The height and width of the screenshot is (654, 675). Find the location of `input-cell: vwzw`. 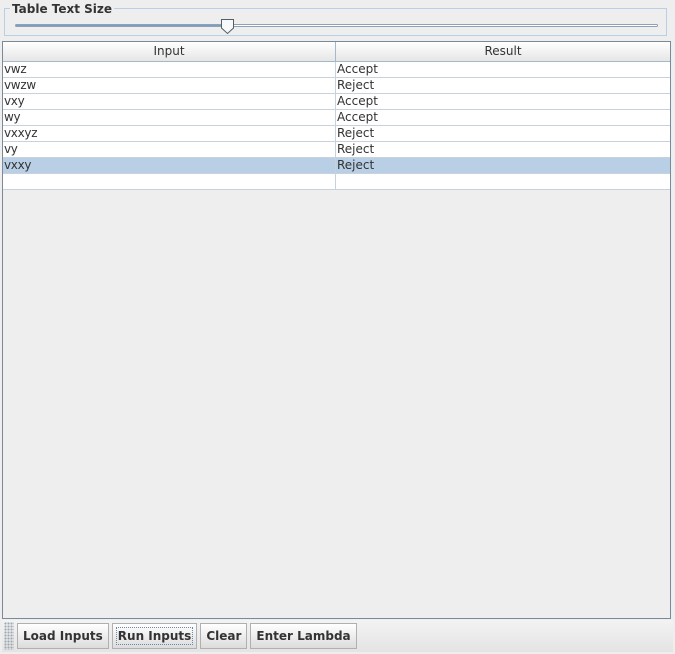

input-cell: vwzw is located at coordinates (169, 85).